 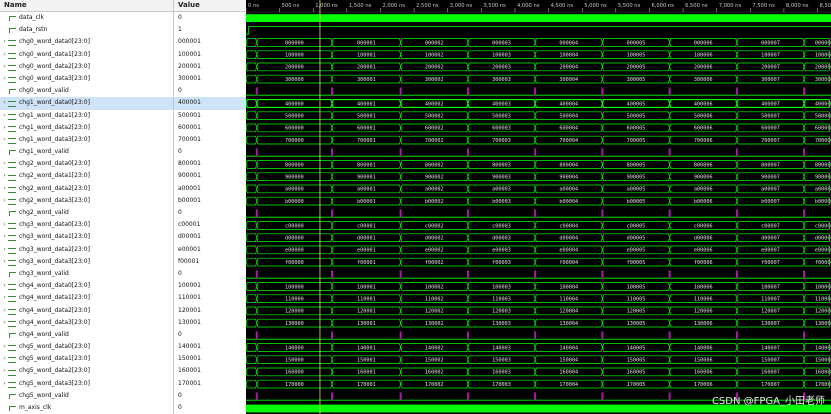 What do you see at coordinates (294, 43) in the screenshot?
I see `bus-value-label: 000000` at bounding box center [294, 43].